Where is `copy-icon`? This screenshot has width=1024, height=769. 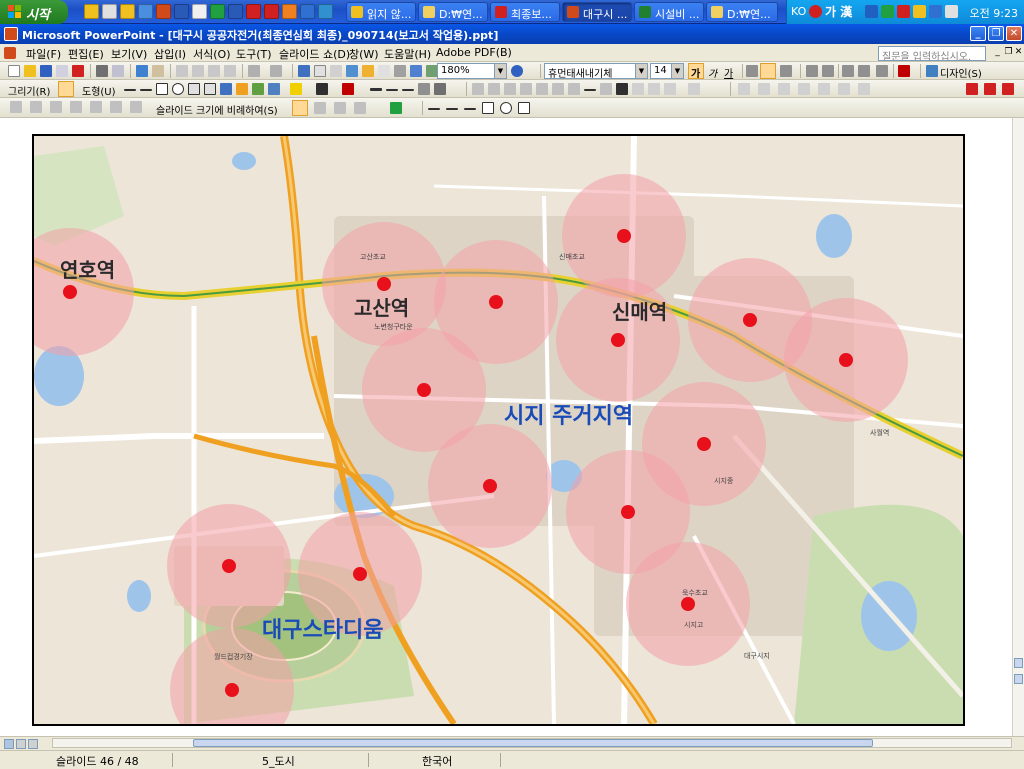 copy-icon is located at coordinates (198, 71).